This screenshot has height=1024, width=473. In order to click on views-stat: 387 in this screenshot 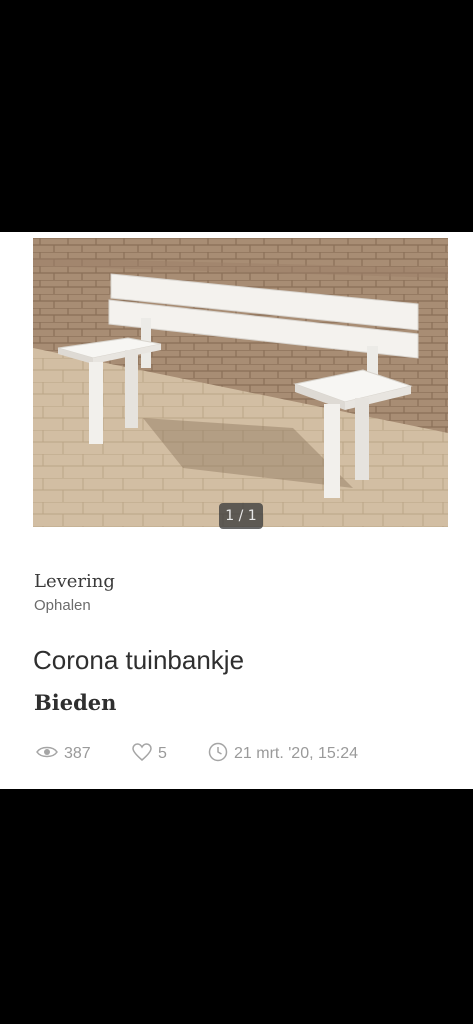, I will do `click(84, 754)`.